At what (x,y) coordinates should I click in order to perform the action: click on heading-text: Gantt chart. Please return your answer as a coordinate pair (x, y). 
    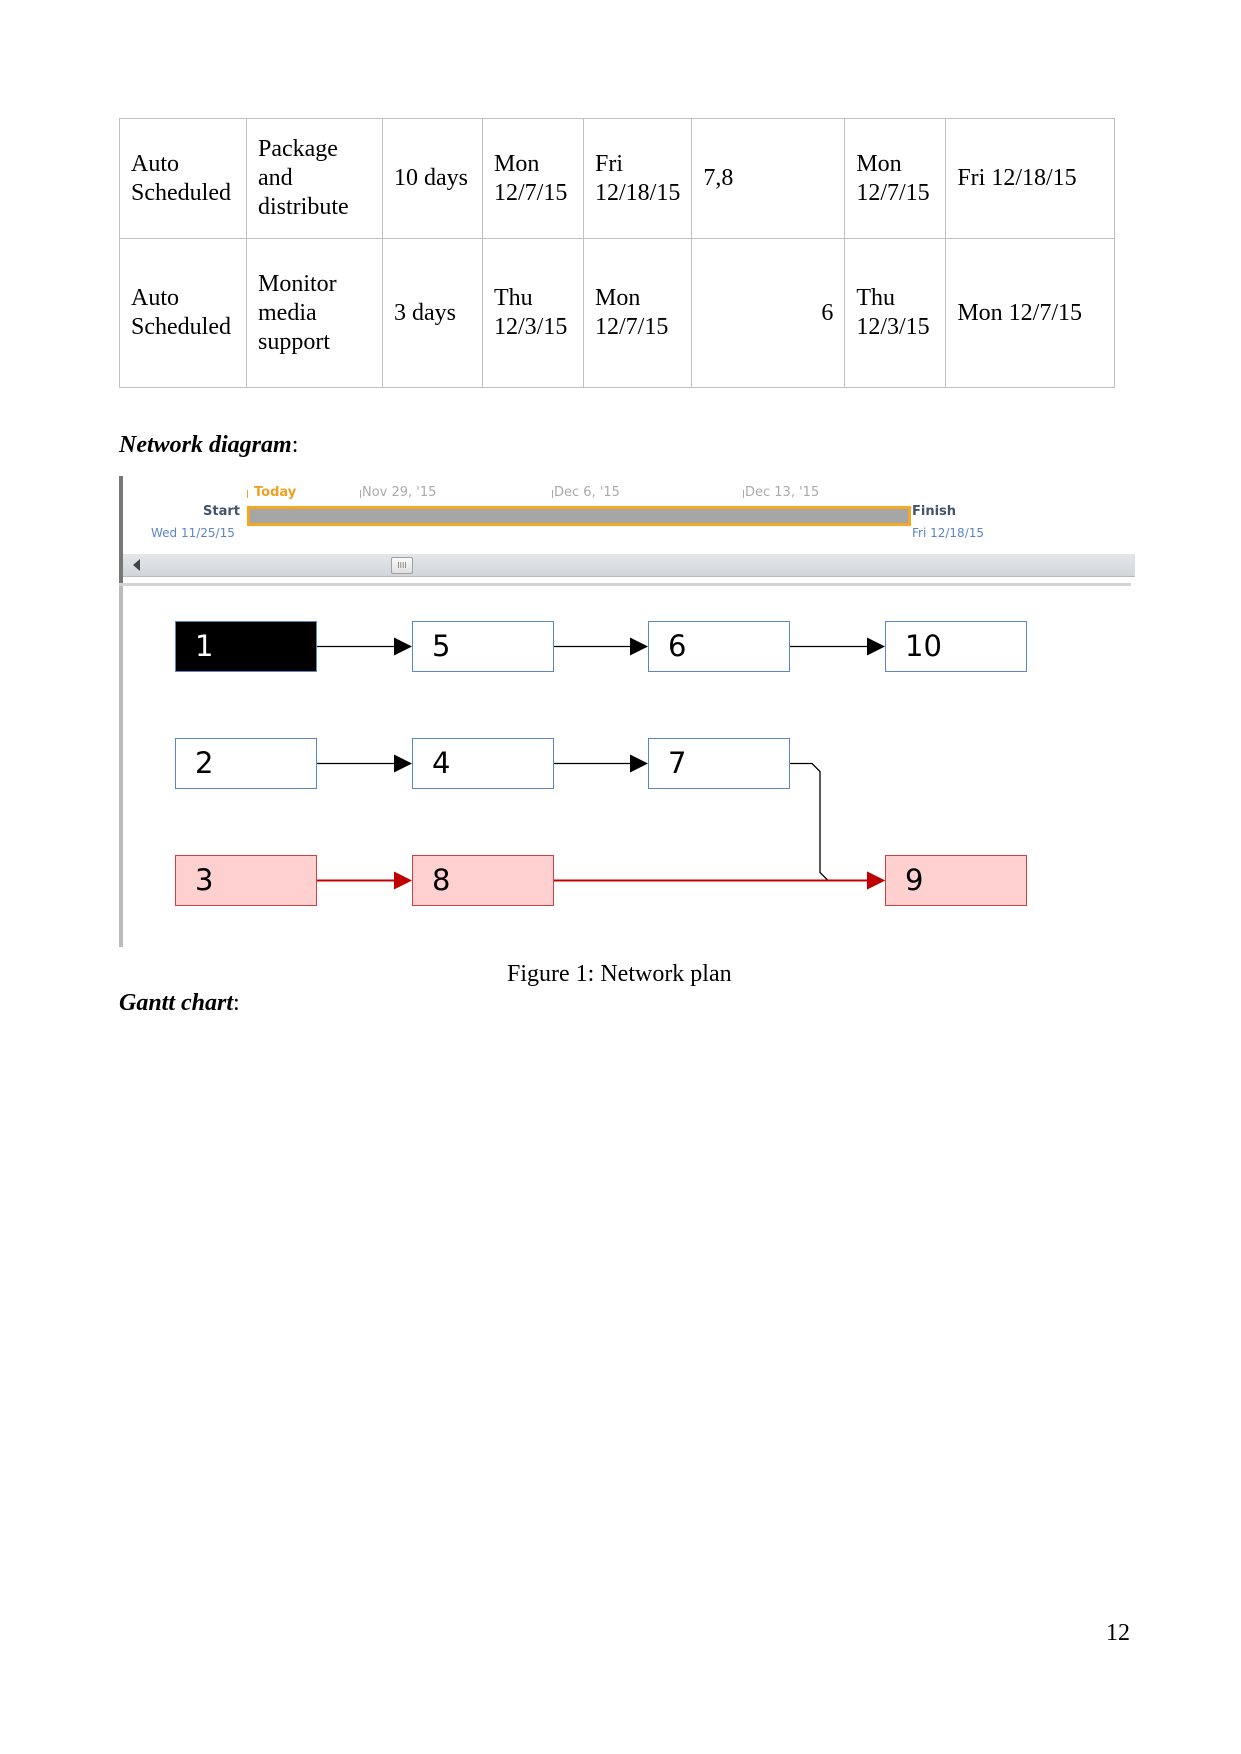
    Looking at the image, I should click on (176, 1003).